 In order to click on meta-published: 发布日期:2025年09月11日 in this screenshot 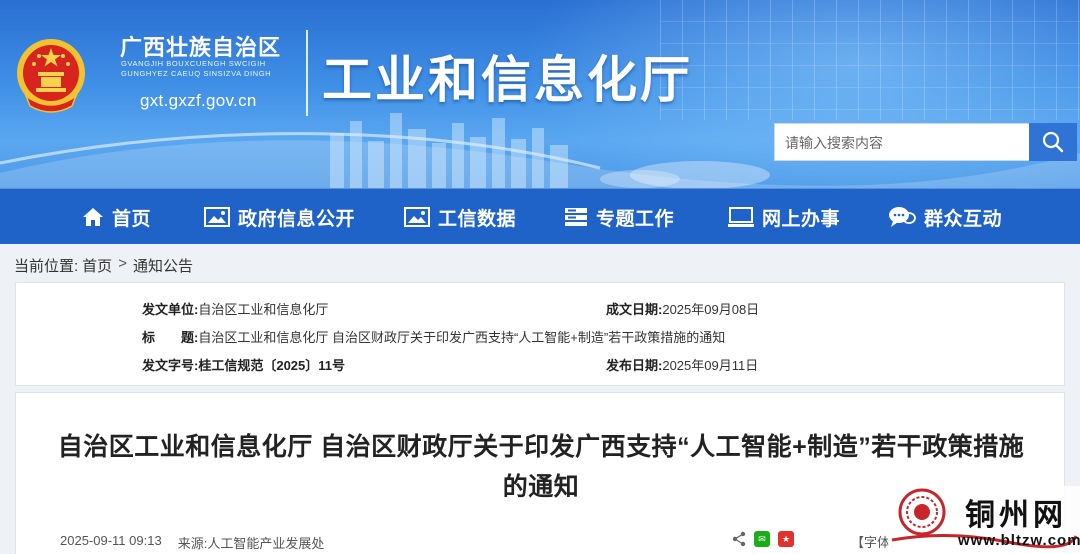, I will do `click(682, 364)`.